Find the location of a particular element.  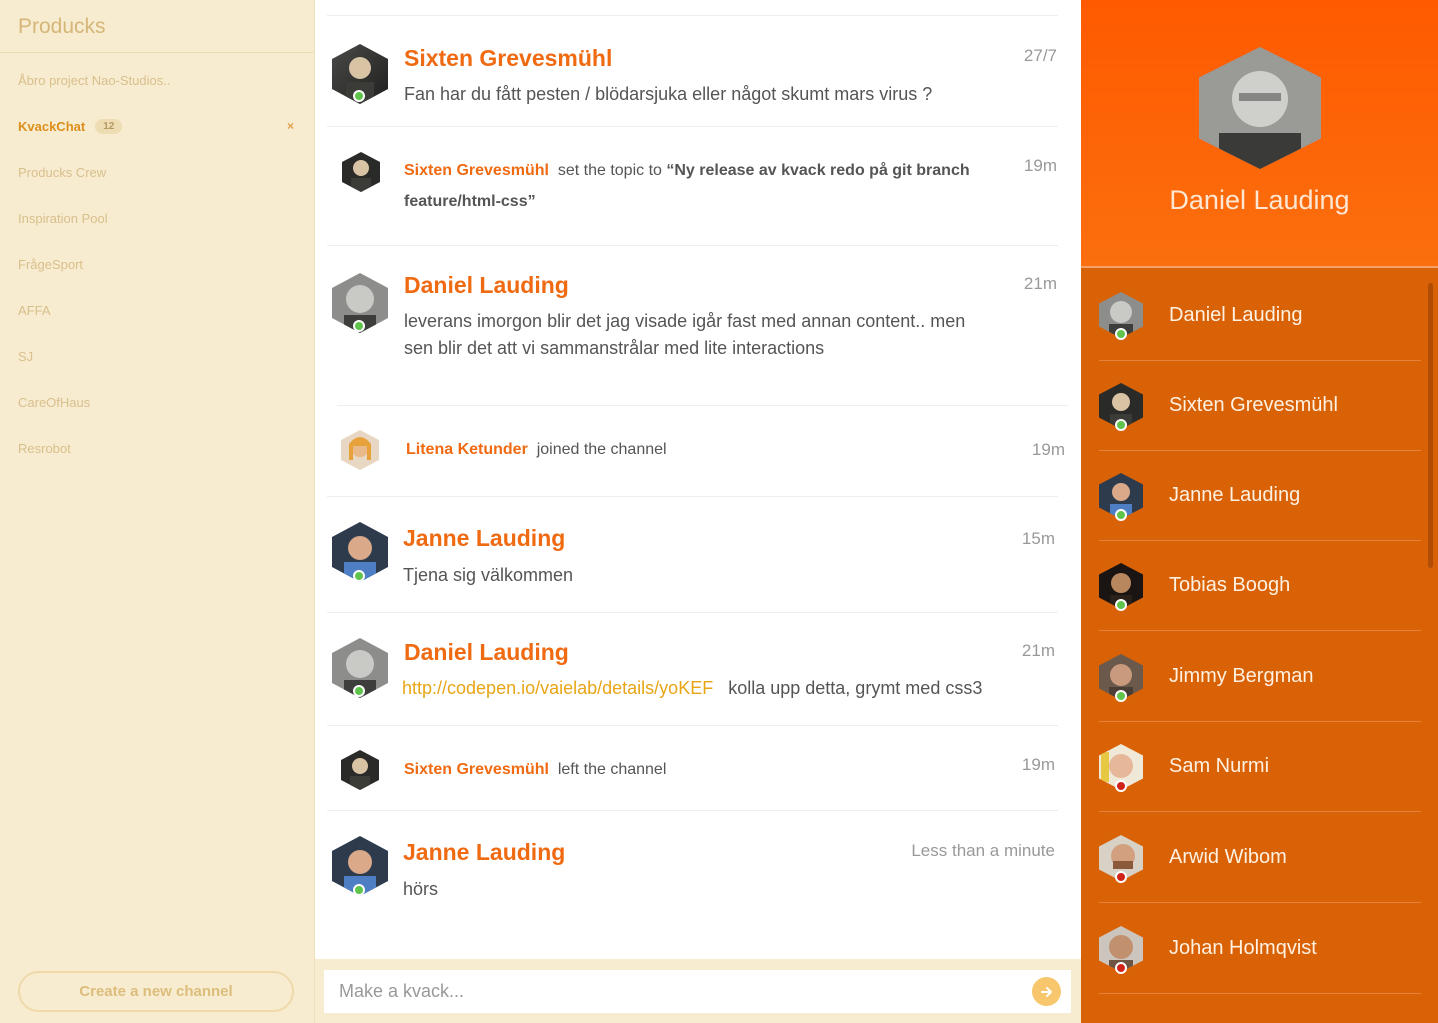

message-text: hörs is located at coordinates (421, 889).